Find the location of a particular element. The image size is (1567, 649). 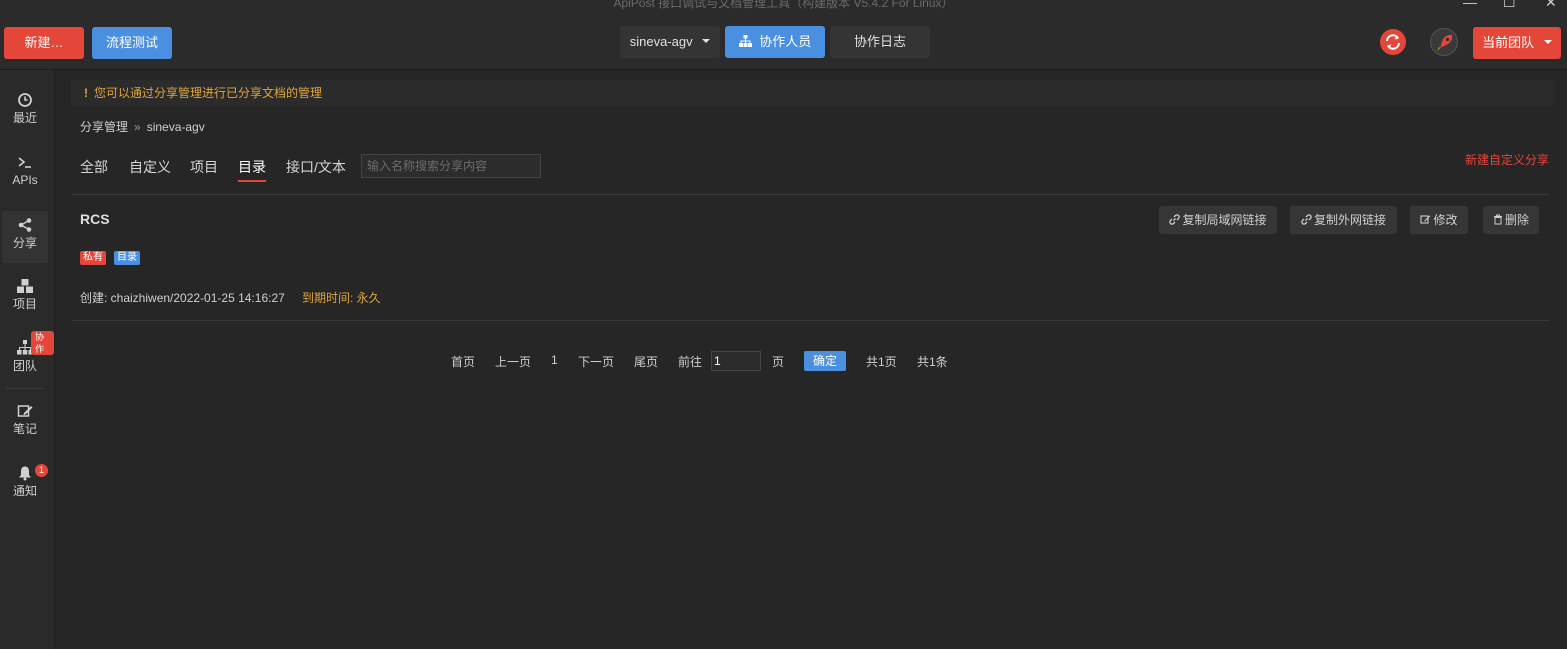

maximize-button: ☐ is located at coordinates (1509, 4).